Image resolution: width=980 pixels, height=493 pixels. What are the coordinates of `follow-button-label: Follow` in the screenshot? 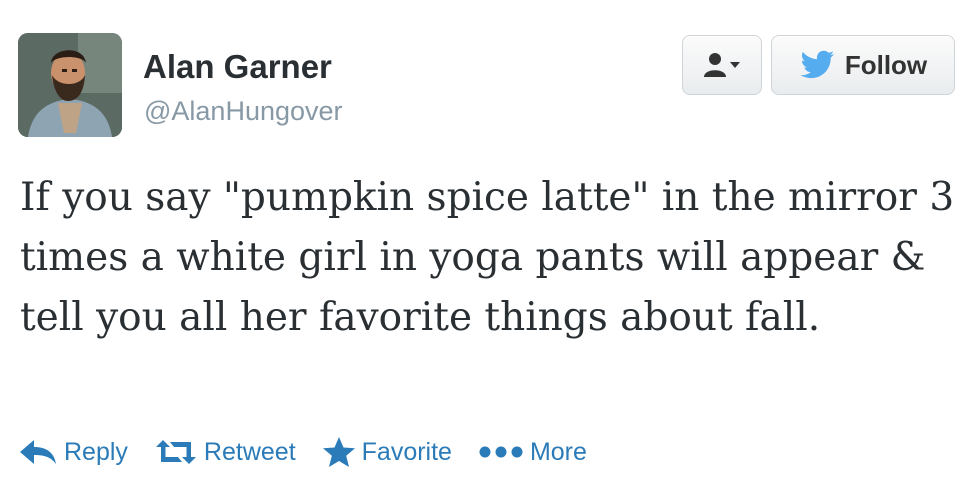 It's located at (886, 64).